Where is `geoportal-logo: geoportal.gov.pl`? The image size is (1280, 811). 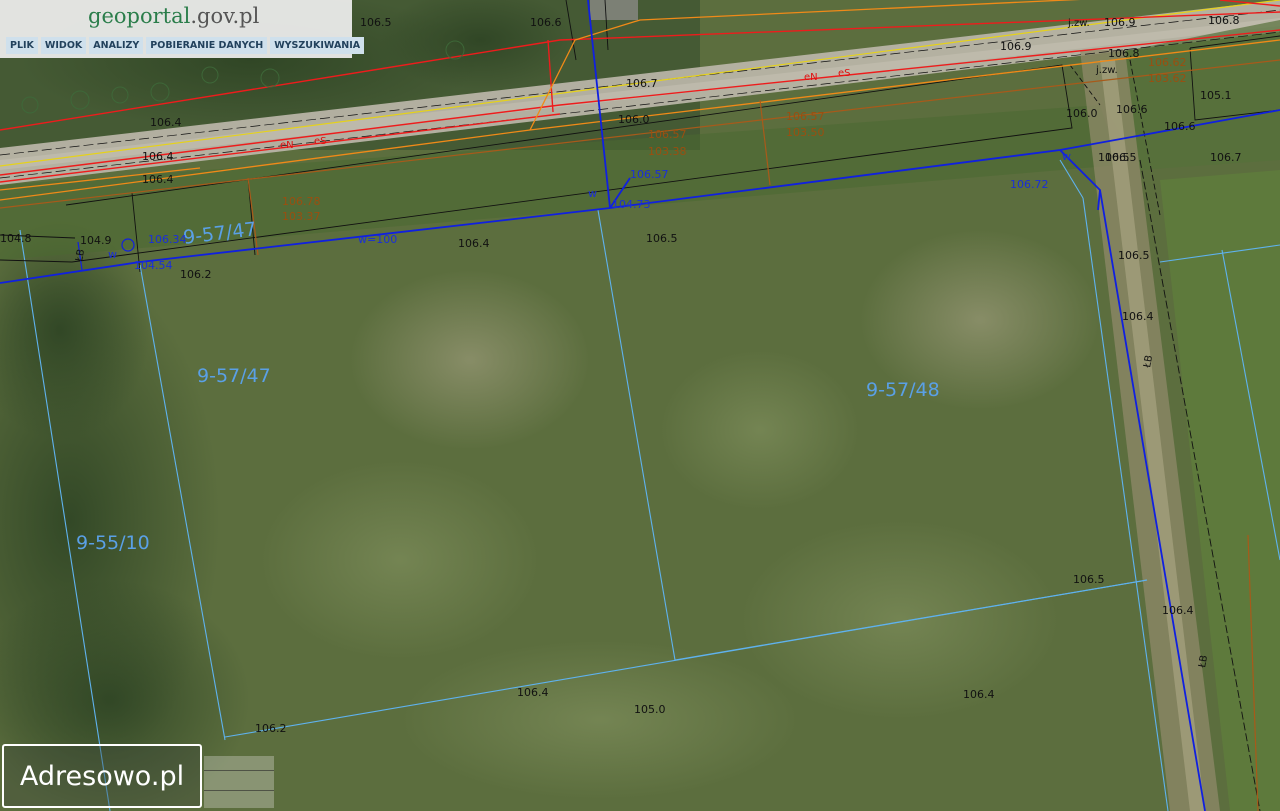 geoportal-logo: geoportal.gov.pl is located at coordinates (173, 16).